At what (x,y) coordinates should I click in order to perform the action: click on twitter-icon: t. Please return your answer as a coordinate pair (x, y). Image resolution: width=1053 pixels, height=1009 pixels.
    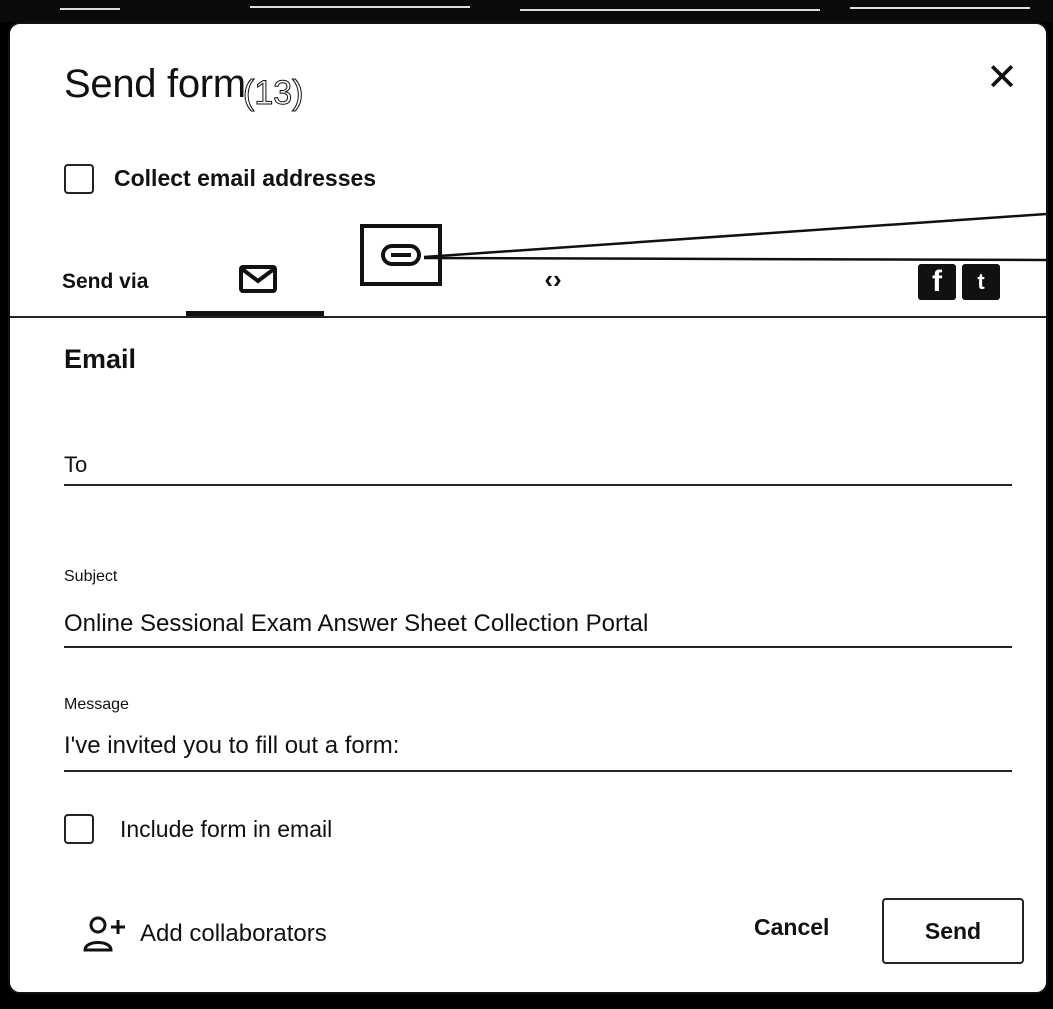
    Looking at the image, I should click on (981, 282).